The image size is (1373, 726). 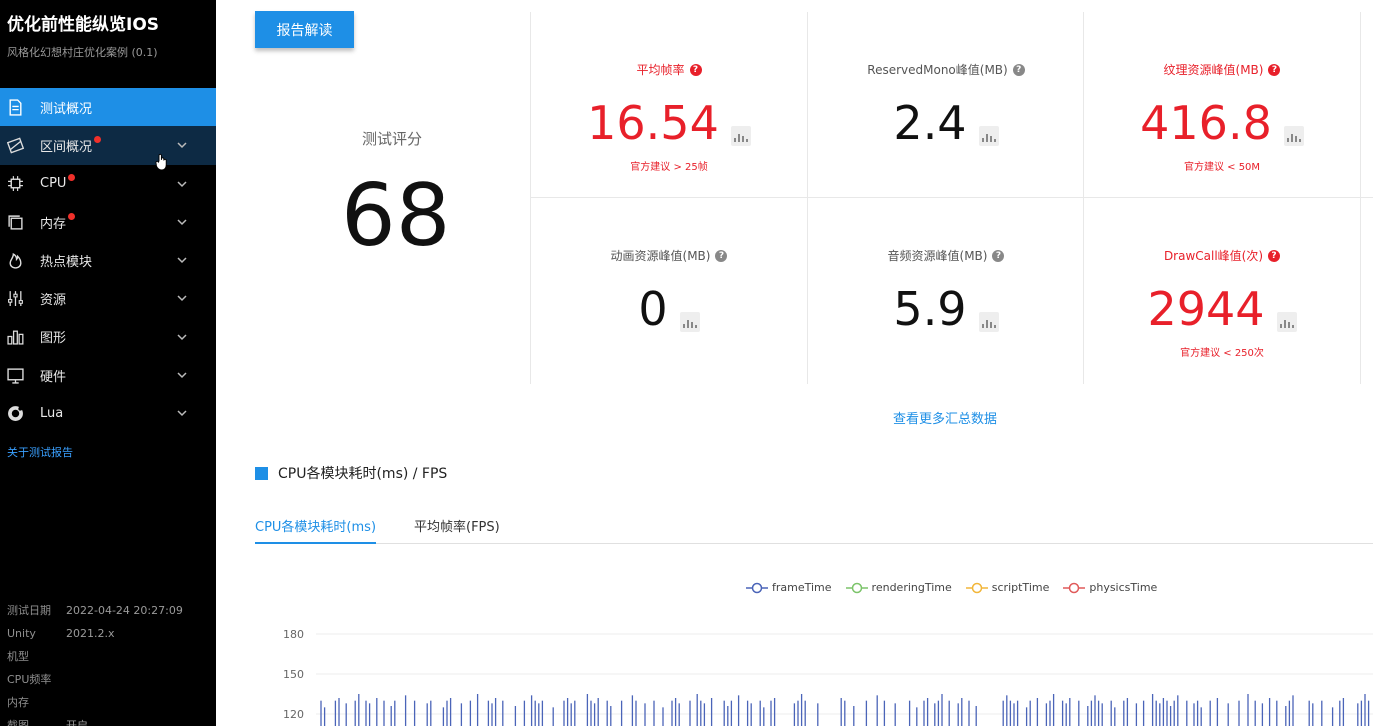 I want to click on meta-value: 开启, so click(x=77, y=722).